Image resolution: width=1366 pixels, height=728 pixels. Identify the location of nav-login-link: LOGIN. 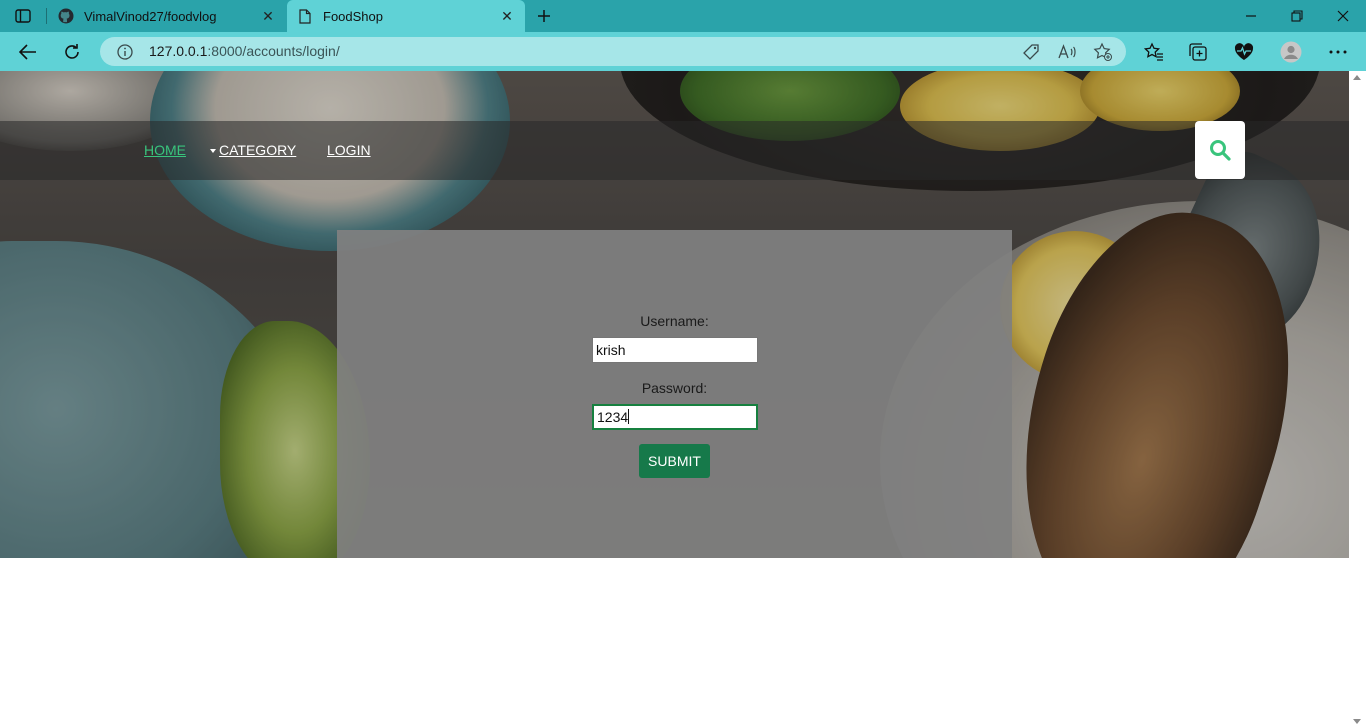
(349, 150).